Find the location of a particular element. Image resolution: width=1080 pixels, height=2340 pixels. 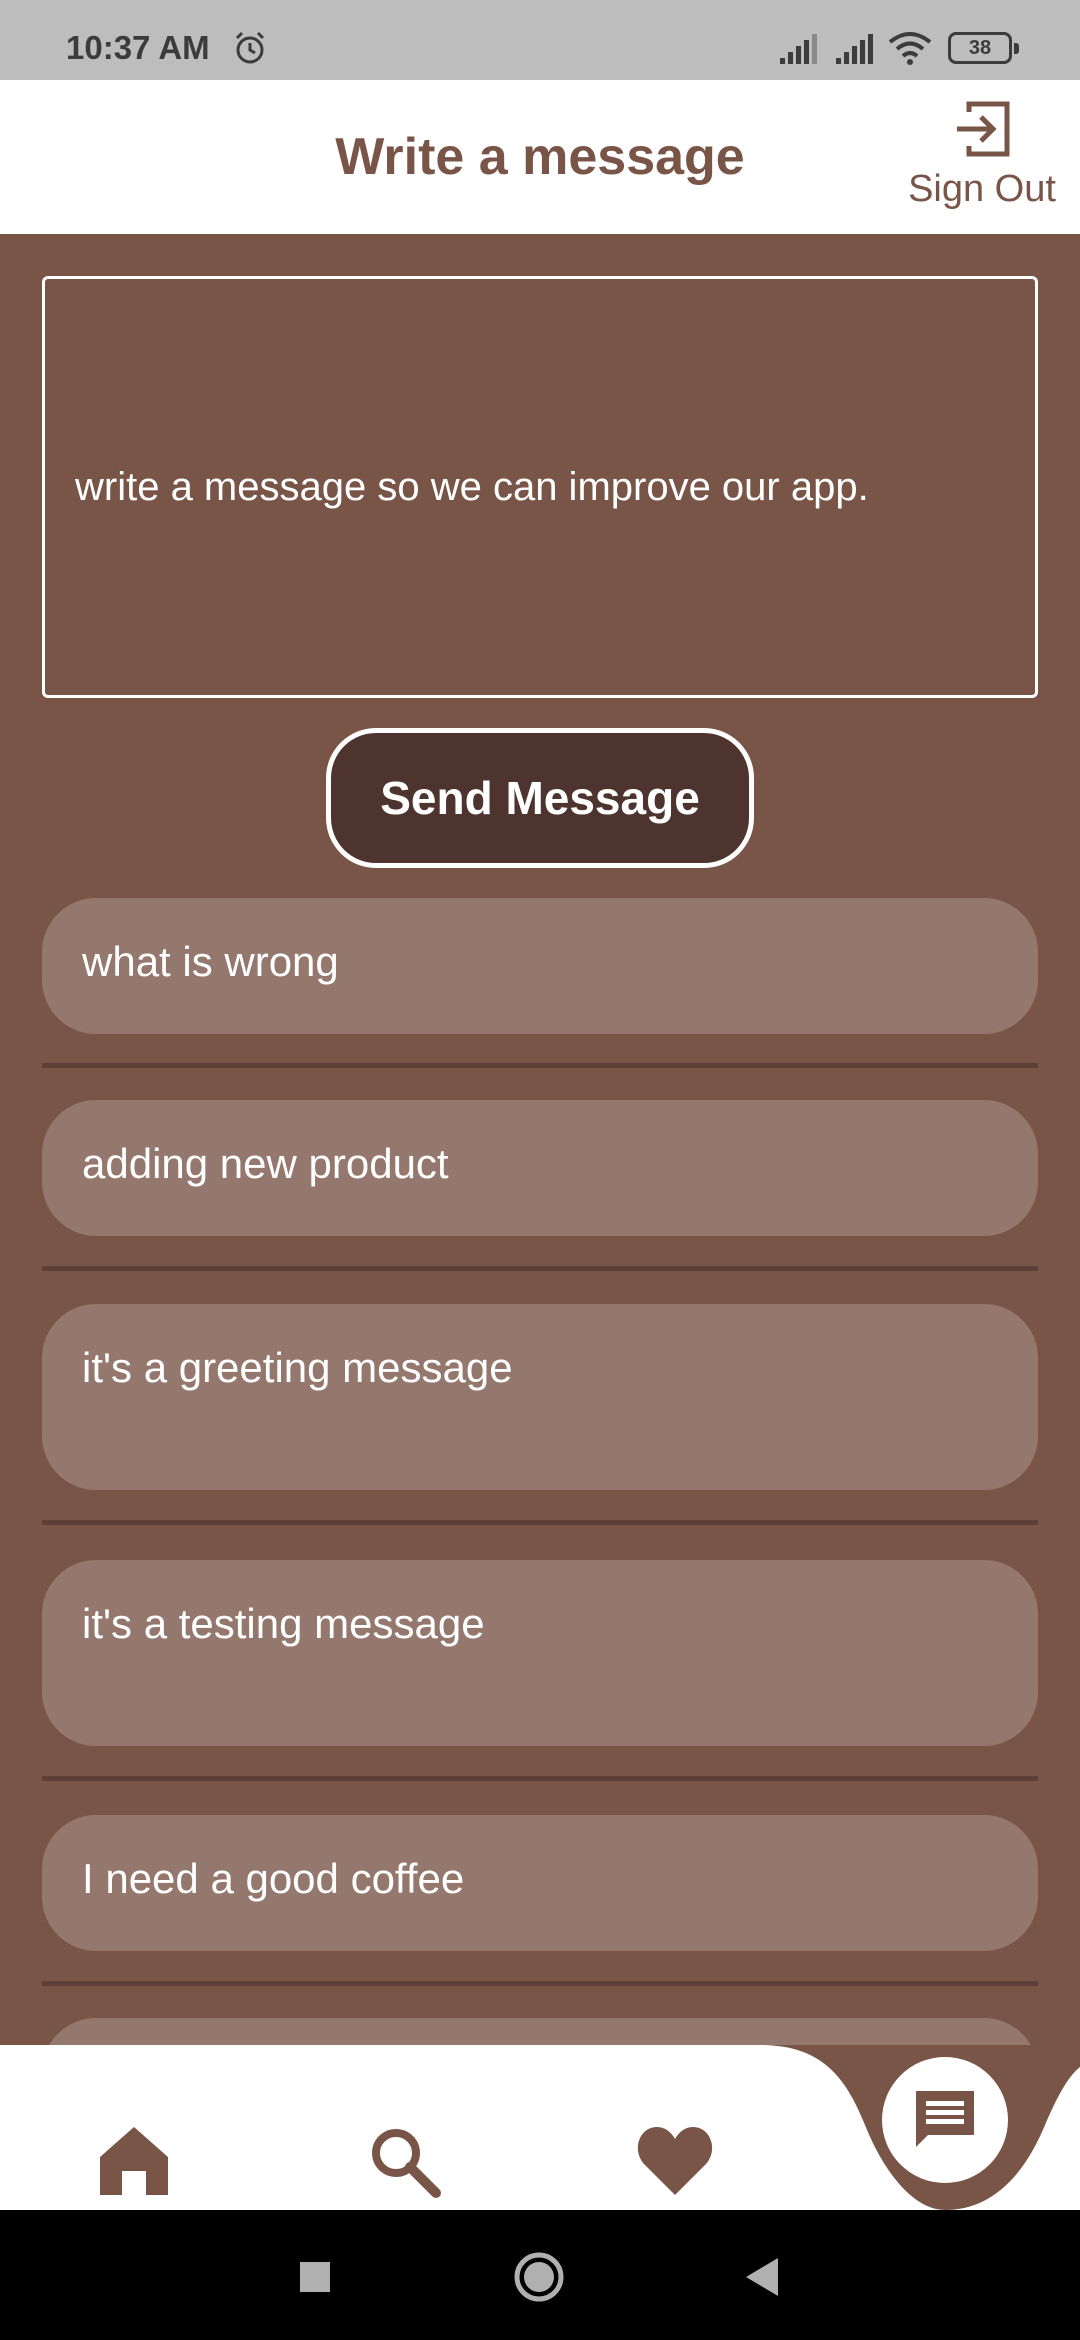

sign-out-label: Sign Out is located at coordinates (982, 189).